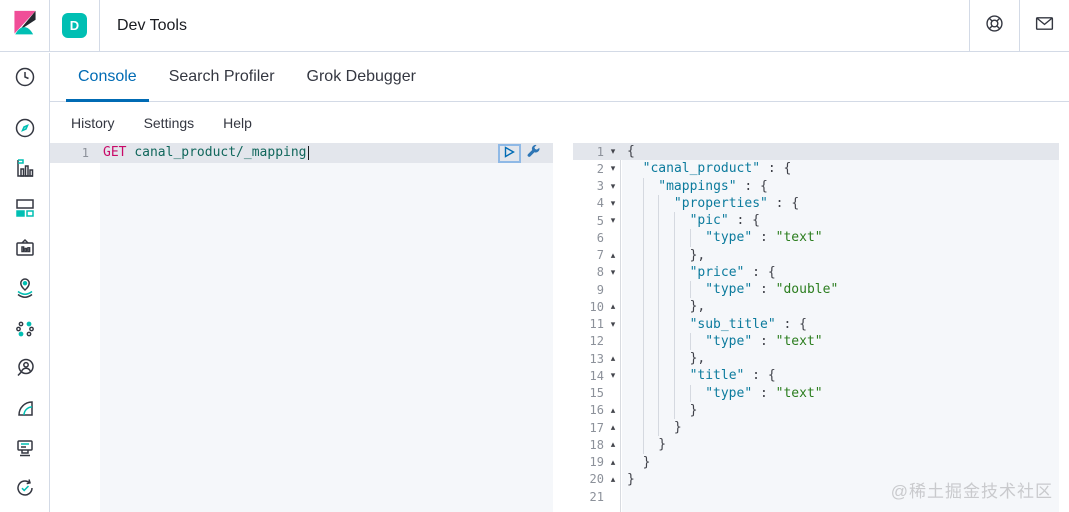 The height and width of the screenshot is (512, 1069). I want to click on response-code: "mappings" : {, so click(840, 186).